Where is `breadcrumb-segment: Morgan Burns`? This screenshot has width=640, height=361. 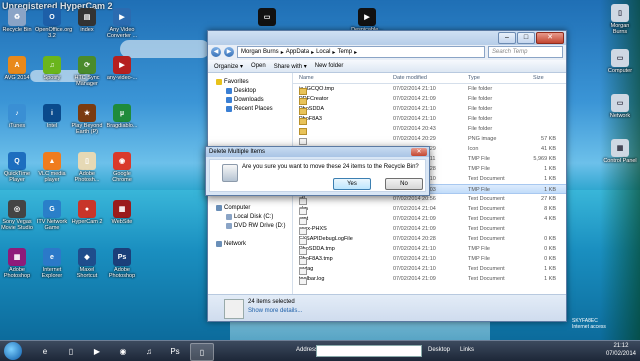 breadcrumb-segment: Morgan Burns is located at coordinates (260, 52).